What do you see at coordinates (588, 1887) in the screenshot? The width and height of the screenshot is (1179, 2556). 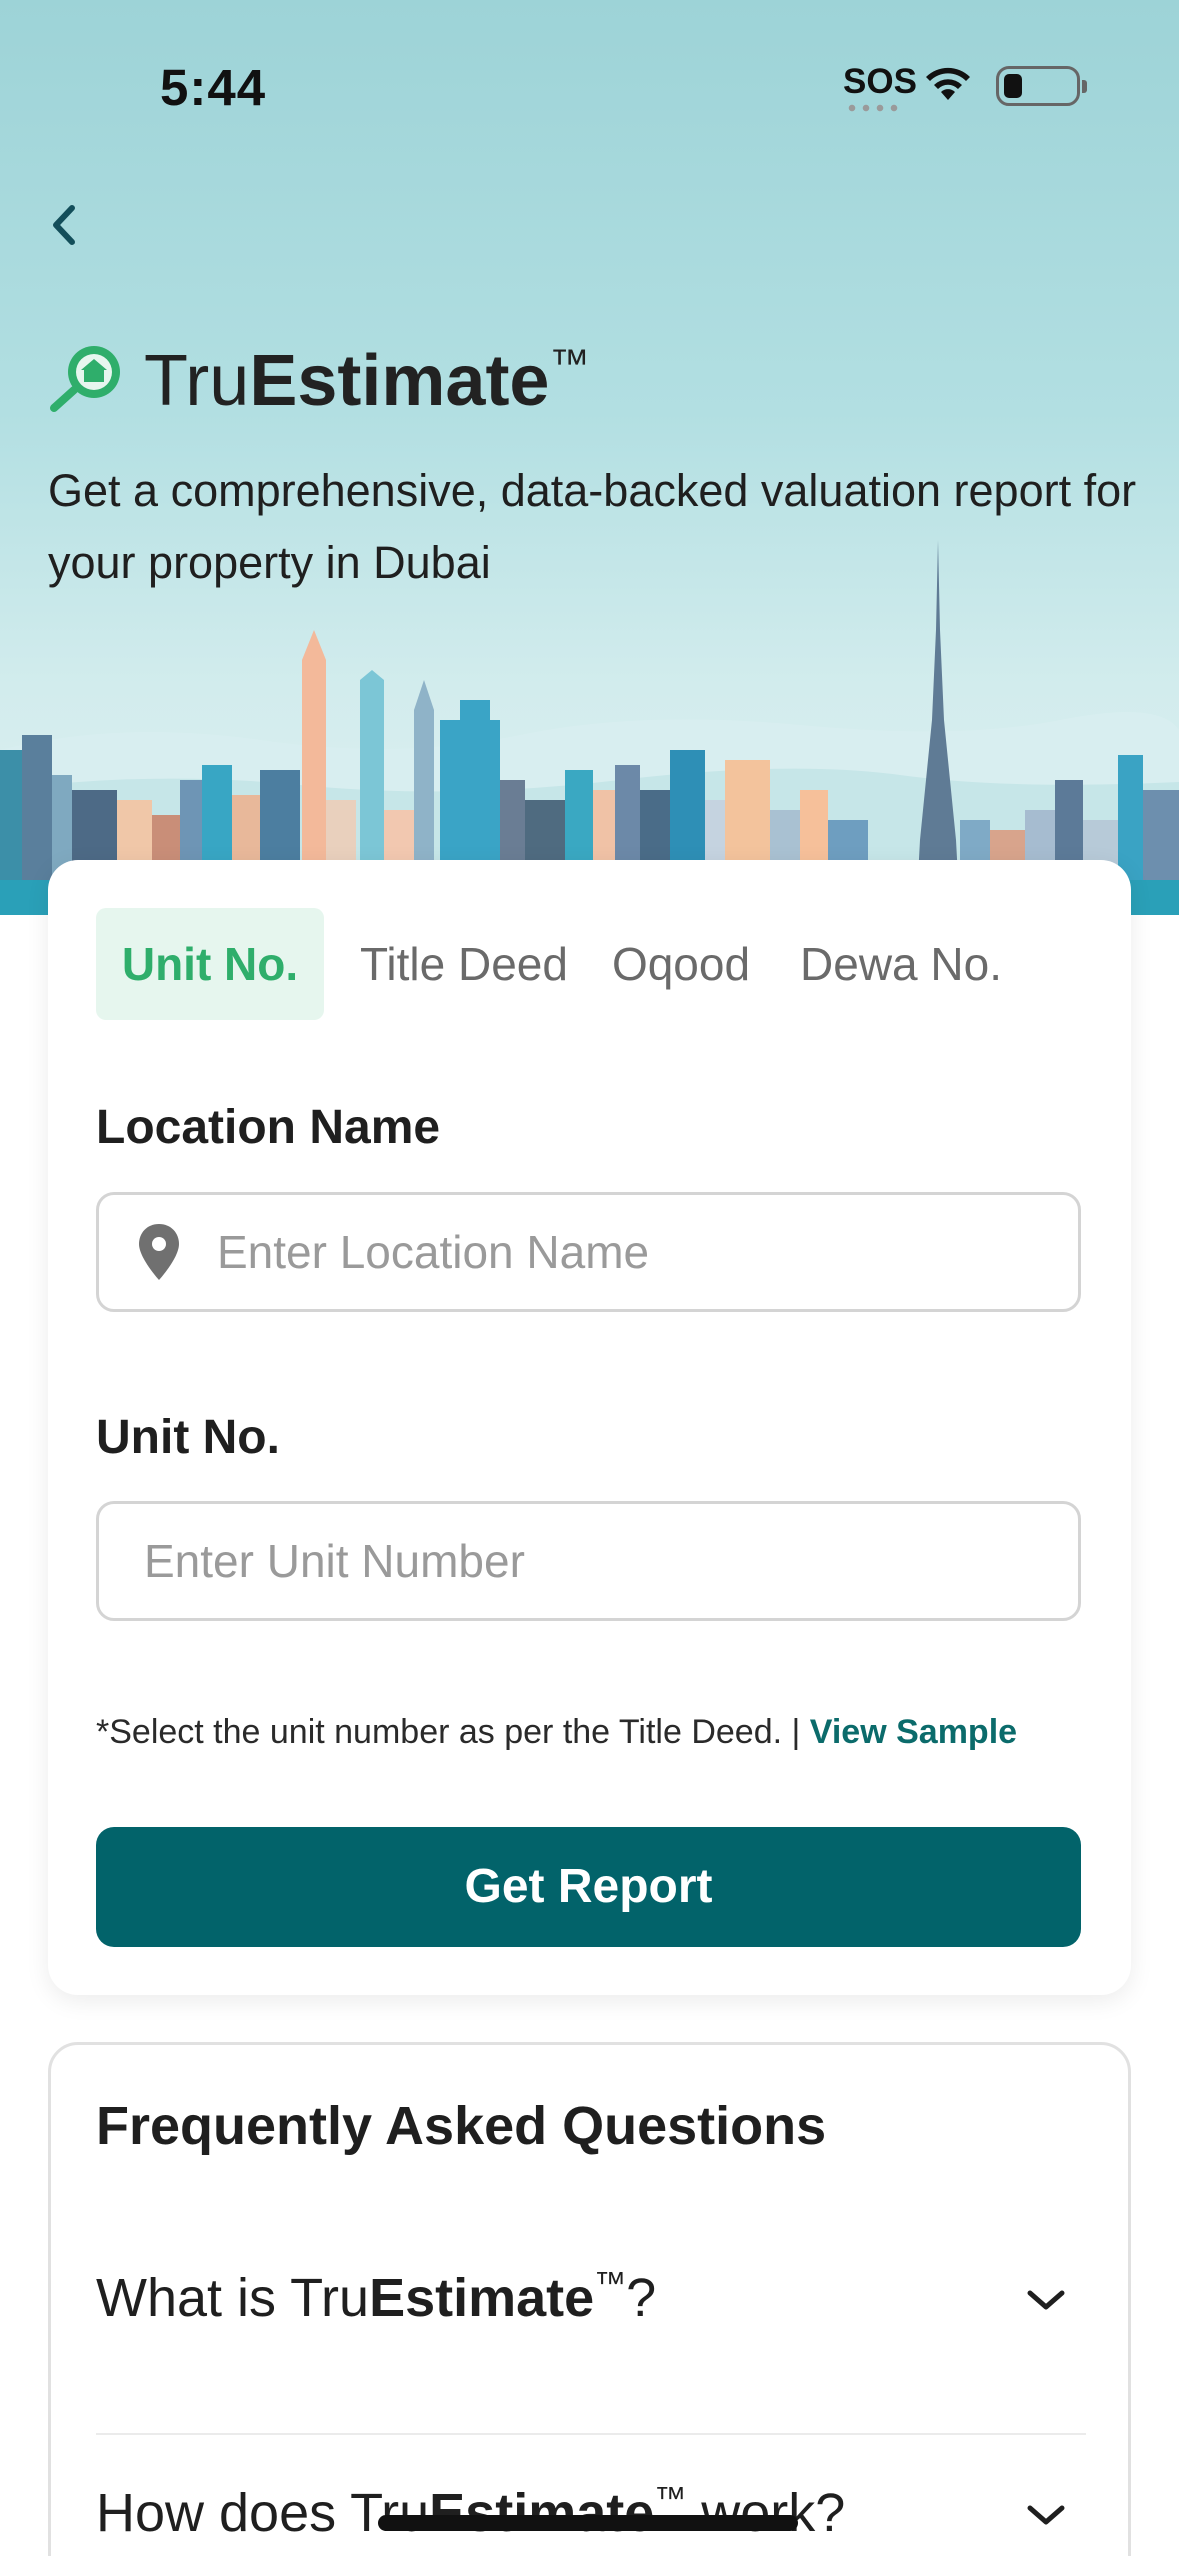 I see `get-report-button: Get Report` at bounding box center [588, 1887].